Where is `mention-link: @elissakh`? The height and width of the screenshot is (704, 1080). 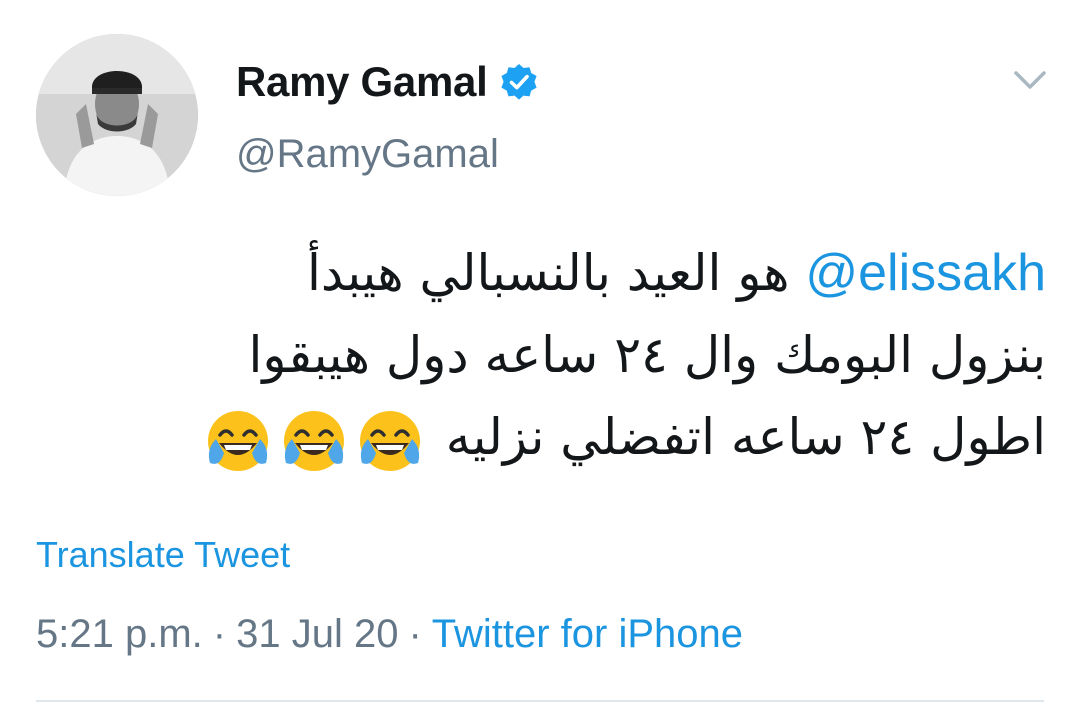
mention-link: @elissakh is located at coordinates (925, 273).